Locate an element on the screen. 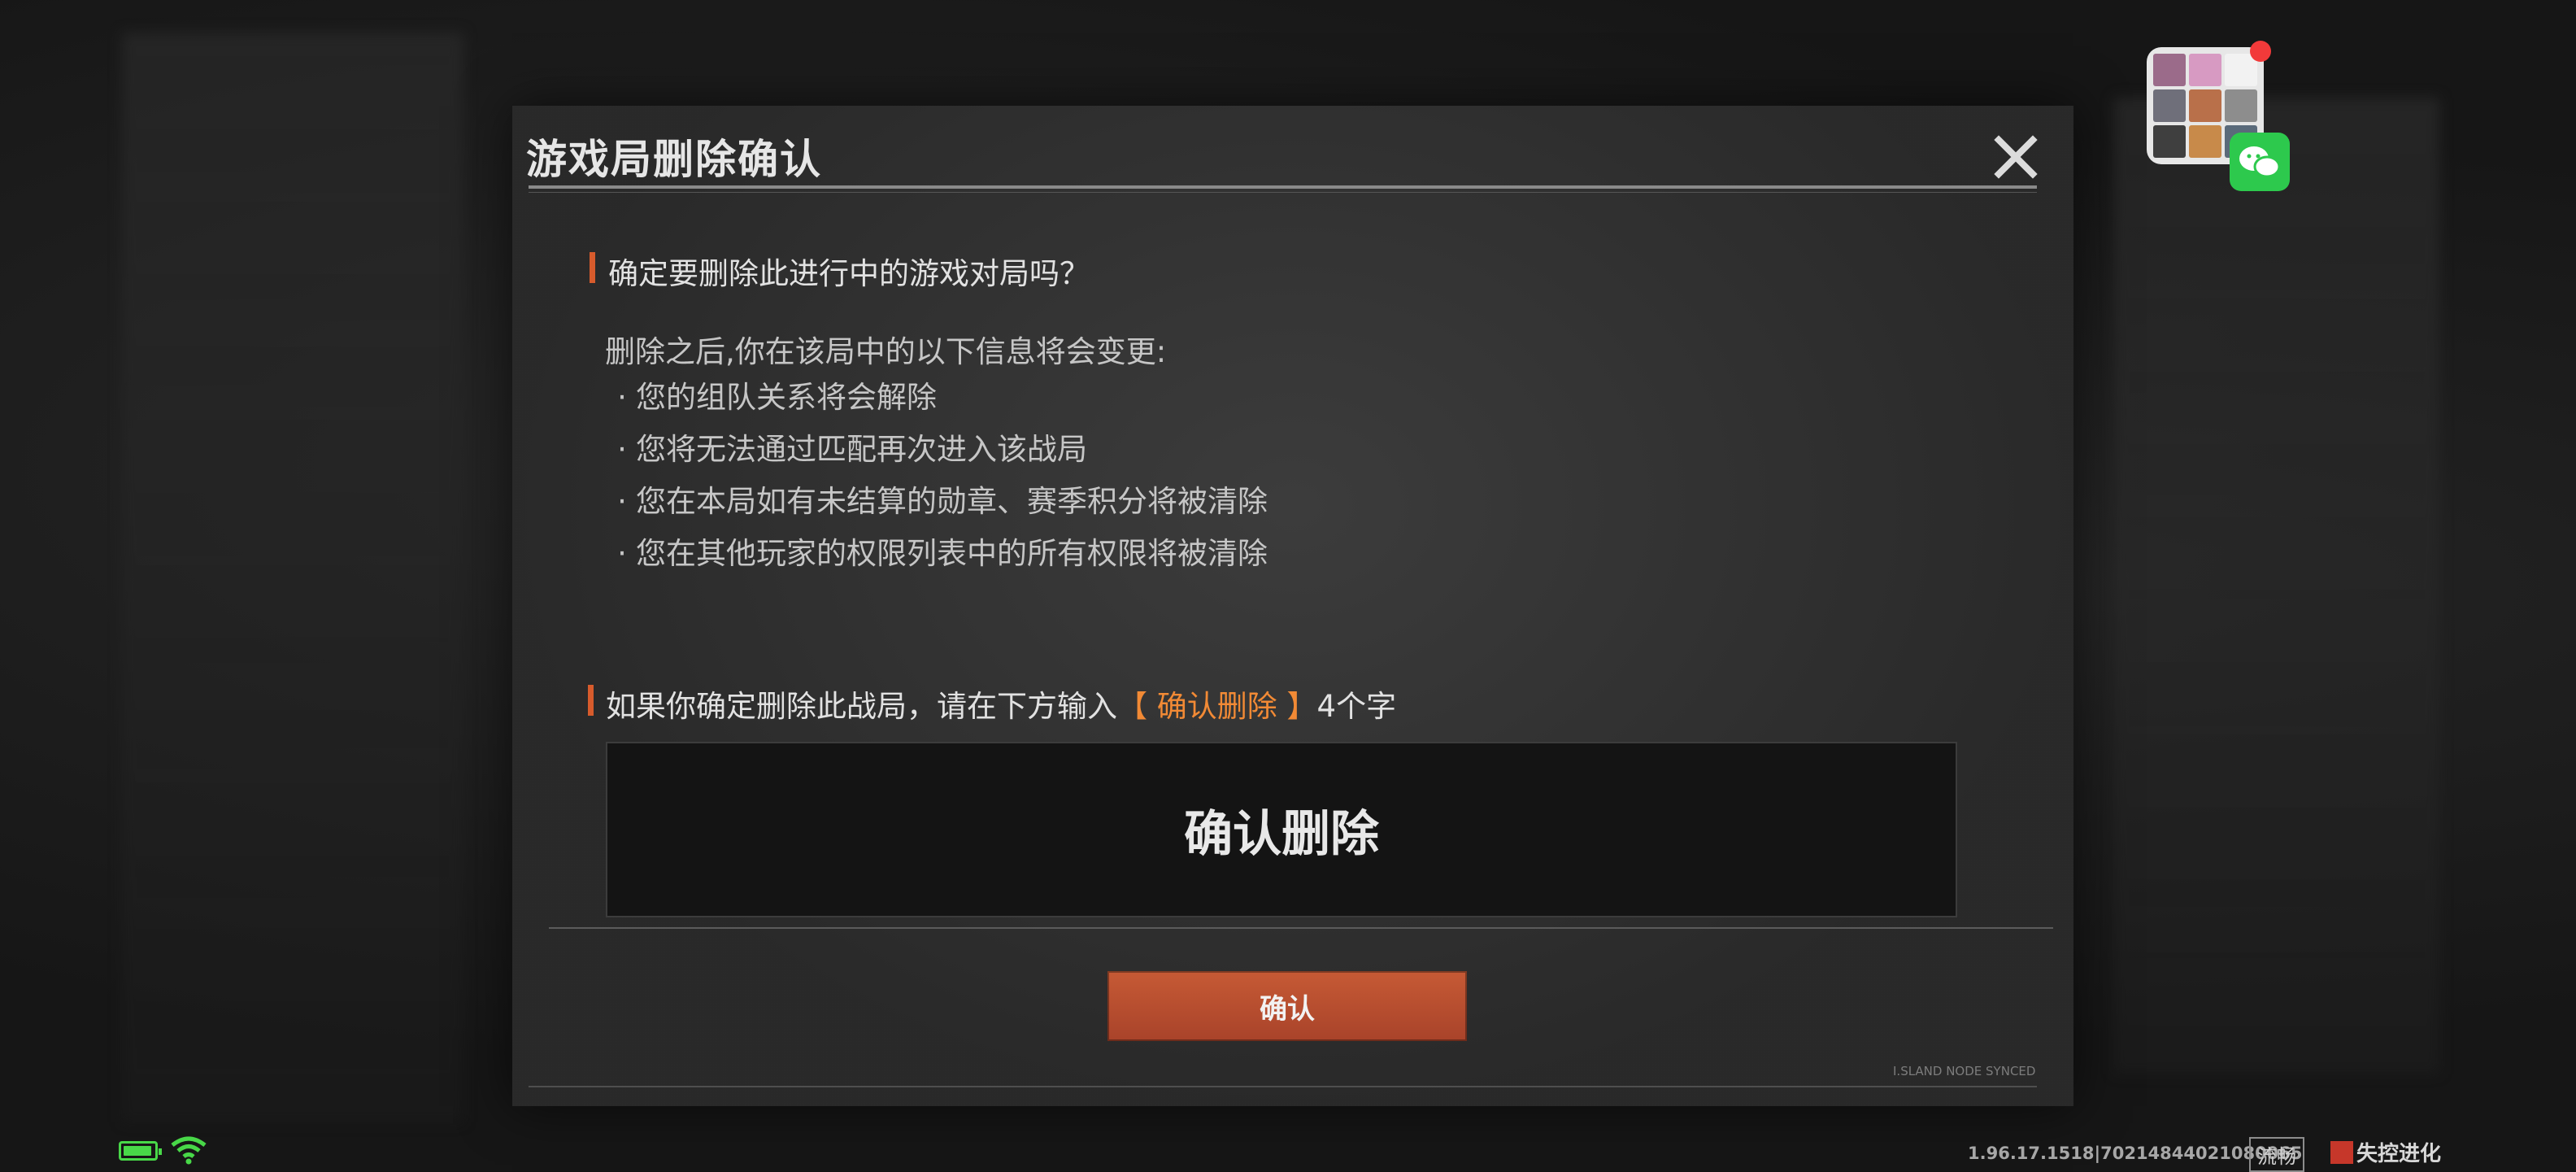  wechat-icon is located at coordinates (2260, 162).